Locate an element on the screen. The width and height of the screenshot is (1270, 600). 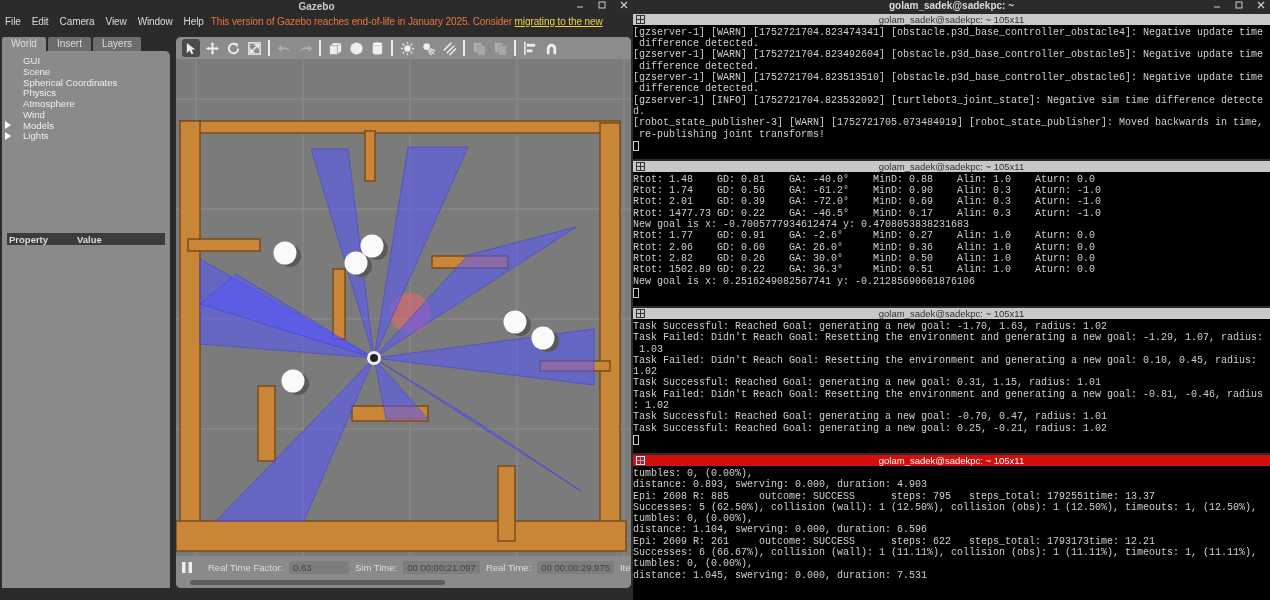
field-label: Real Time: is located at coordinates (508, 567).